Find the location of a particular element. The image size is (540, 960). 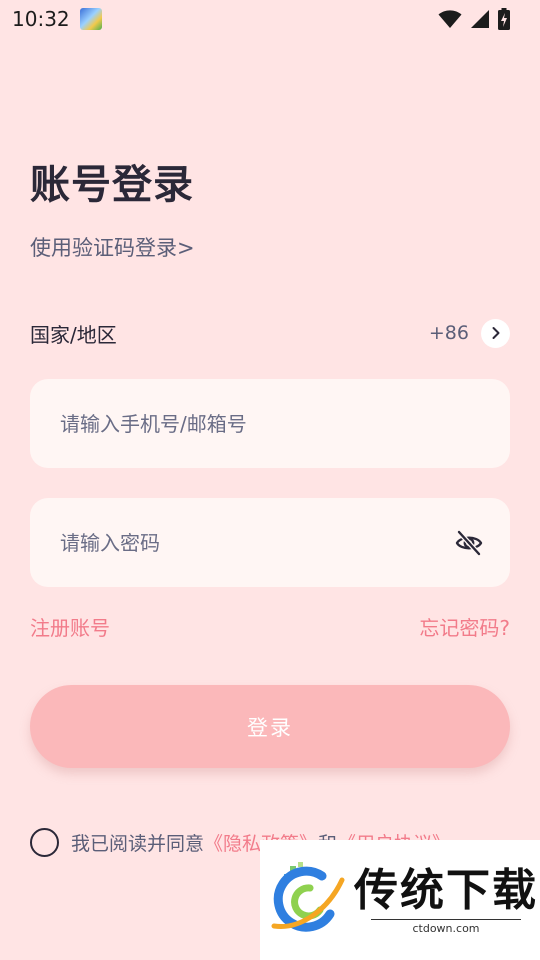

region-selector: 国家/地区 +86 is located at coordinates (270, 333).